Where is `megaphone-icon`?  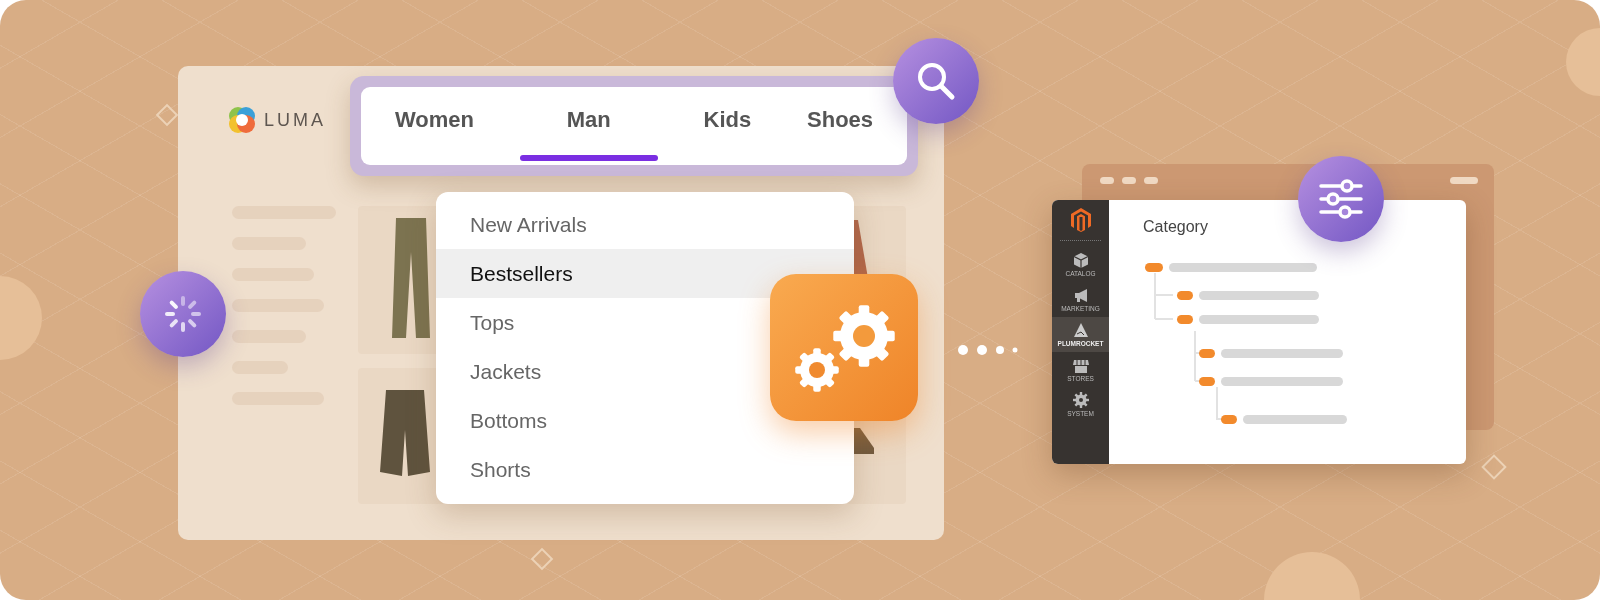 megaphone-icon is located at coordinates (1080, 295).